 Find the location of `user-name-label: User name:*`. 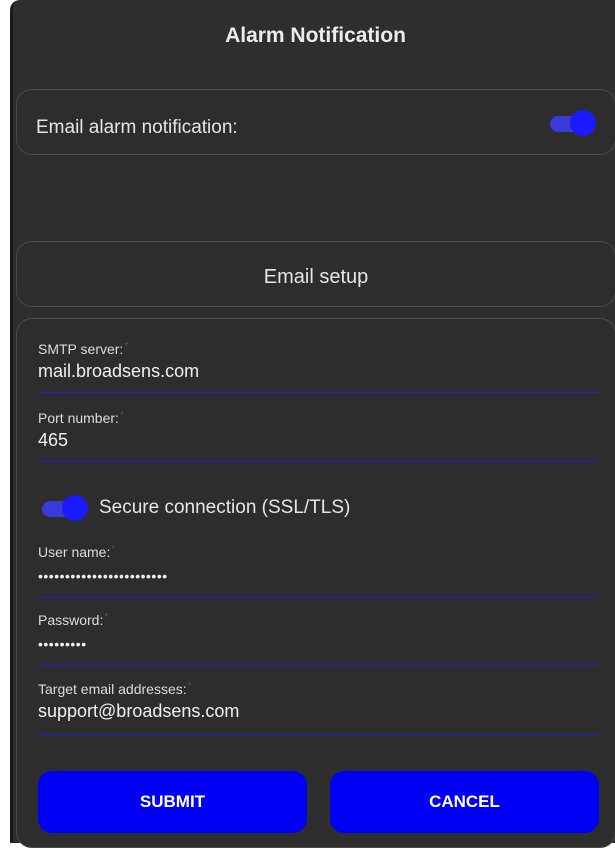

user-name-label: User name:* is located at coordinates (77, 552).